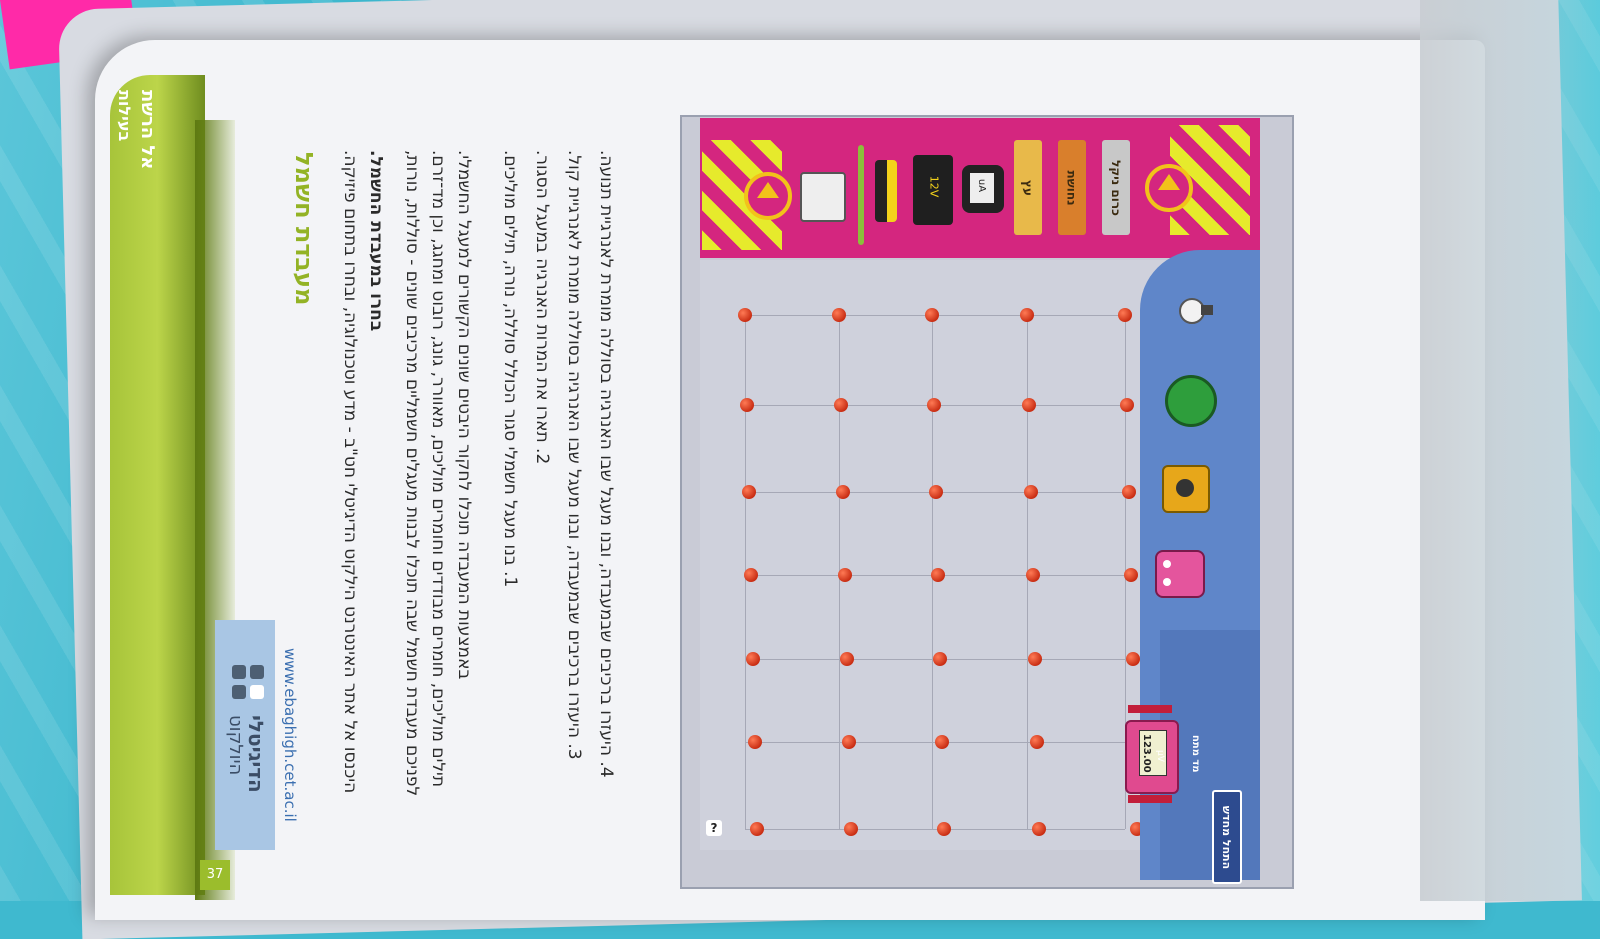 This screenshot has height=939, width=1600. What do you see at coordinates (1028, 187) in the screenshot?
I see `material-wood: עץ` at bounding box center [1028, 187].